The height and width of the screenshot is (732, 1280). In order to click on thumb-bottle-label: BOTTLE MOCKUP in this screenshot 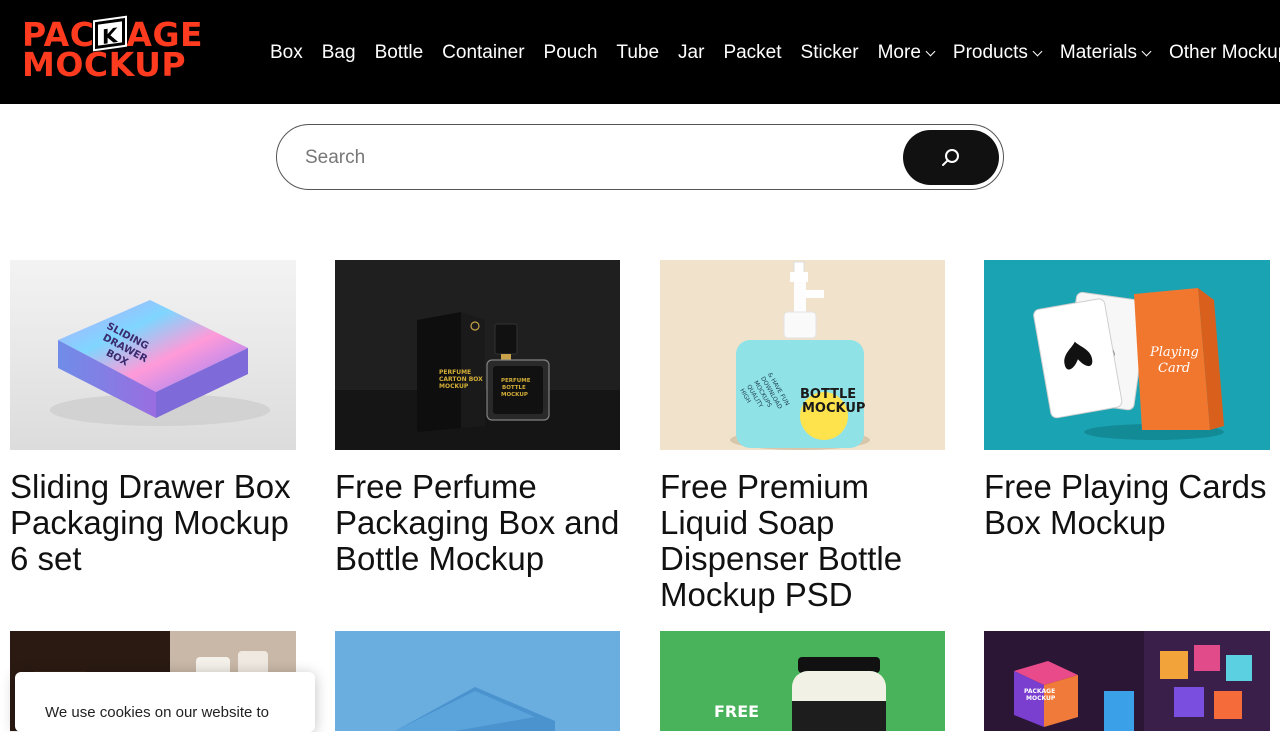, I will do `click(832, 401)`.